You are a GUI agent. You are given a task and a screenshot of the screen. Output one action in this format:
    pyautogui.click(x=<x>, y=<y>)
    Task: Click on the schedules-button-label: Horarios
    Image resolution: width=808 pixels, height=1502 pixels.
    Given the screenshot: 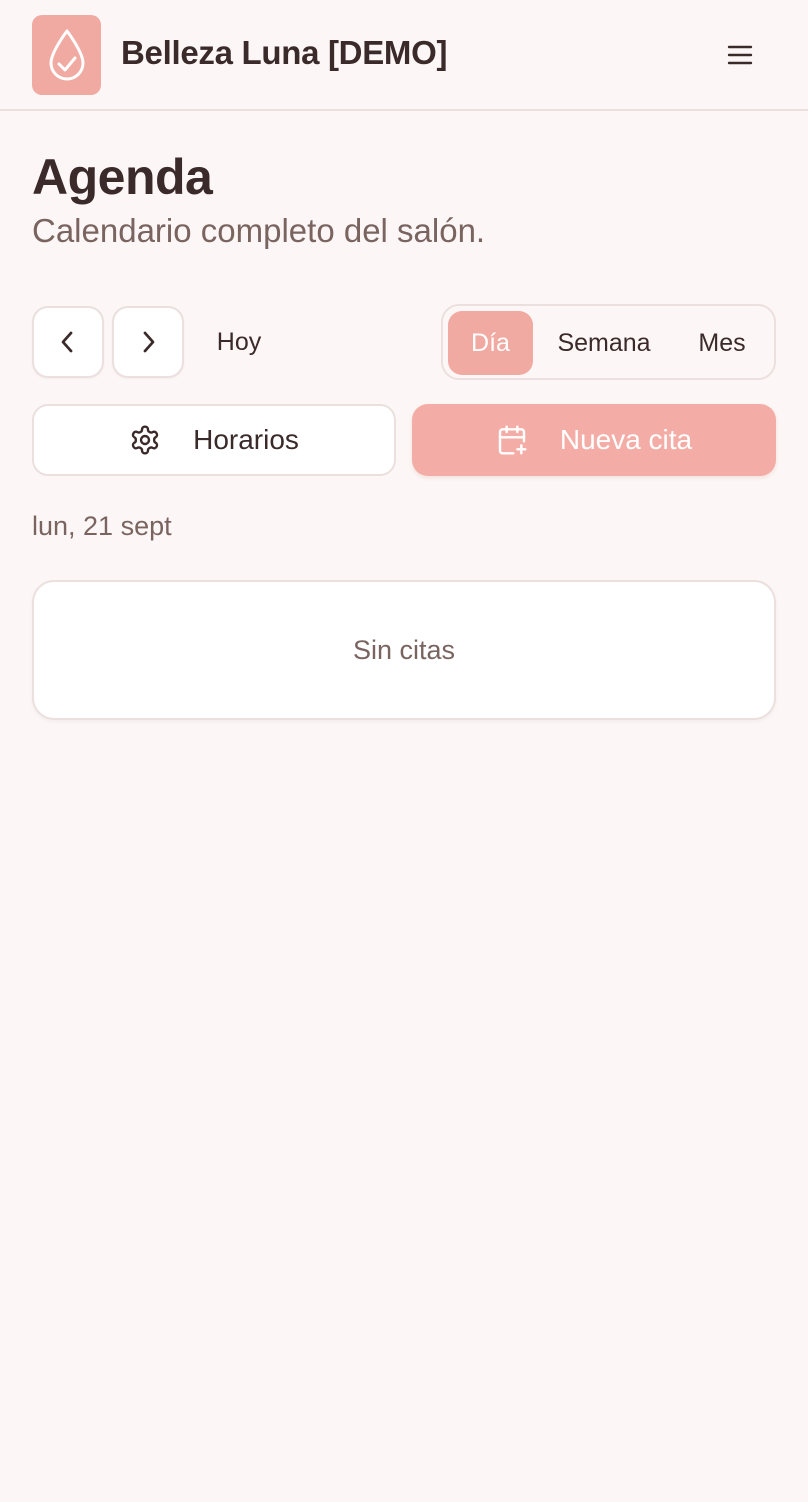 What is the action you would take?
    pyautogui.click(x=246, y=439)
    